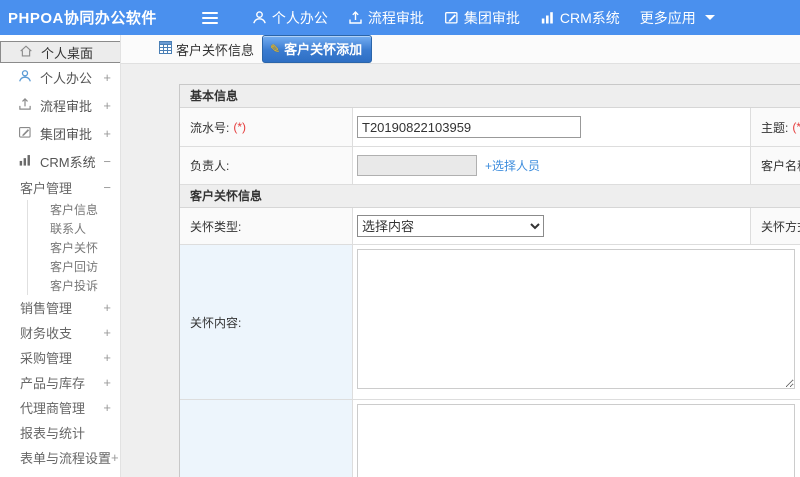  I want to click on sidebar-item-finance: 财务收支 +, so click(60, 332).